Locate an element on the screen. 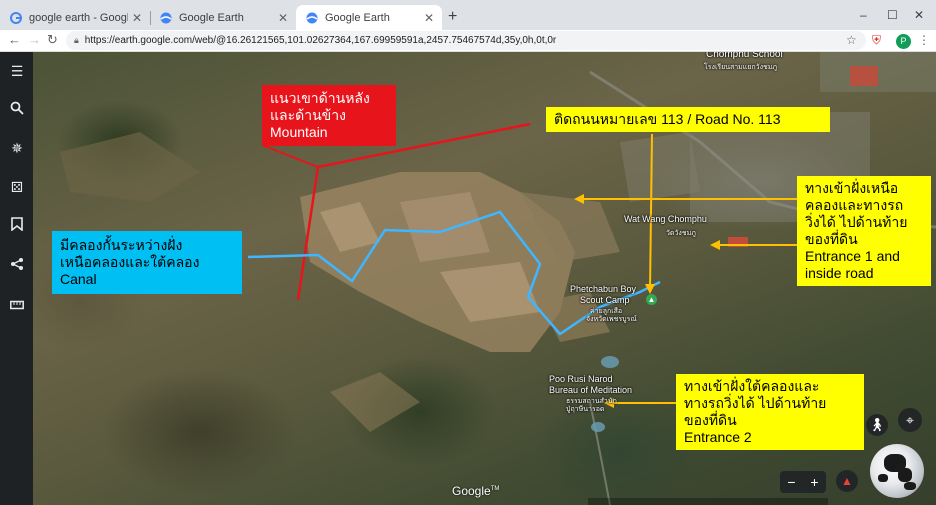 This screenshot has width=936, height=505. annotation-line: Canal is located at coordinates (78, 279).